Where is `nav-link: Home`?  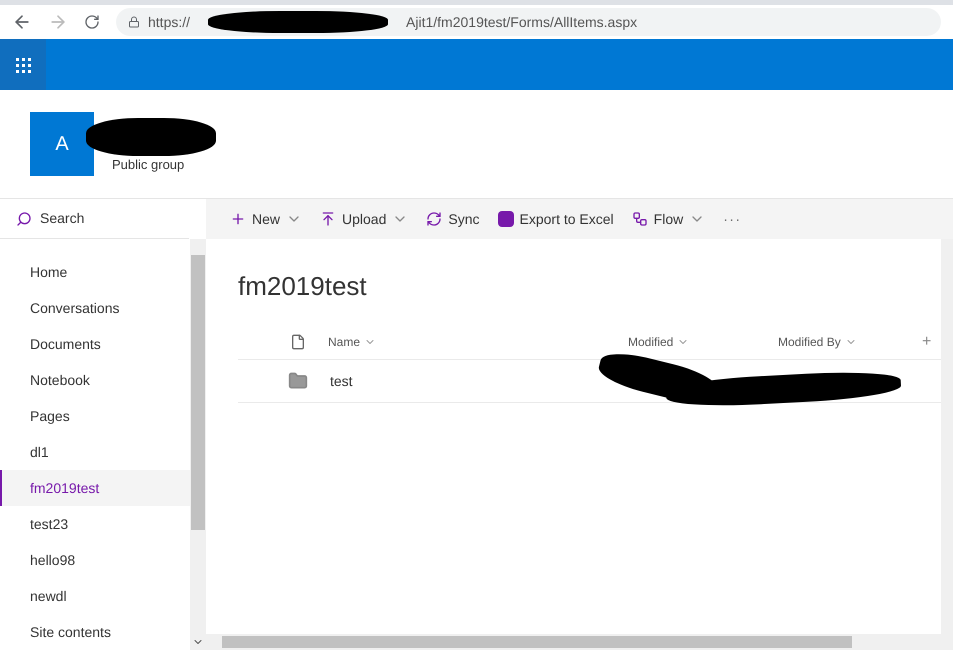 nav-link: Home is located at coordinates (95, 272).